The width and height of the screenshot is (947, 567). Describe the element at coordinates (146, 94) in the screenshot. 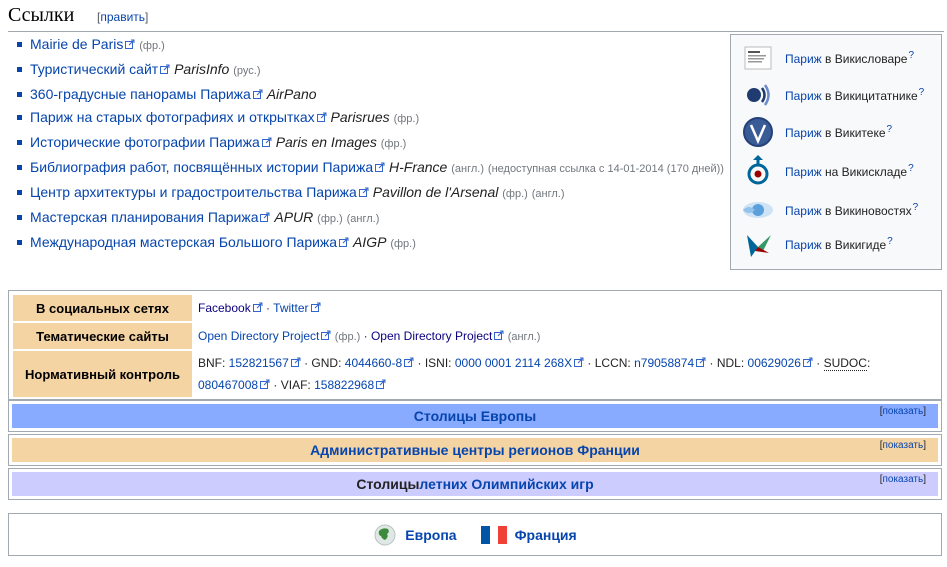

I see `external-link: 360-градусные панорамы Парижа` at that location.